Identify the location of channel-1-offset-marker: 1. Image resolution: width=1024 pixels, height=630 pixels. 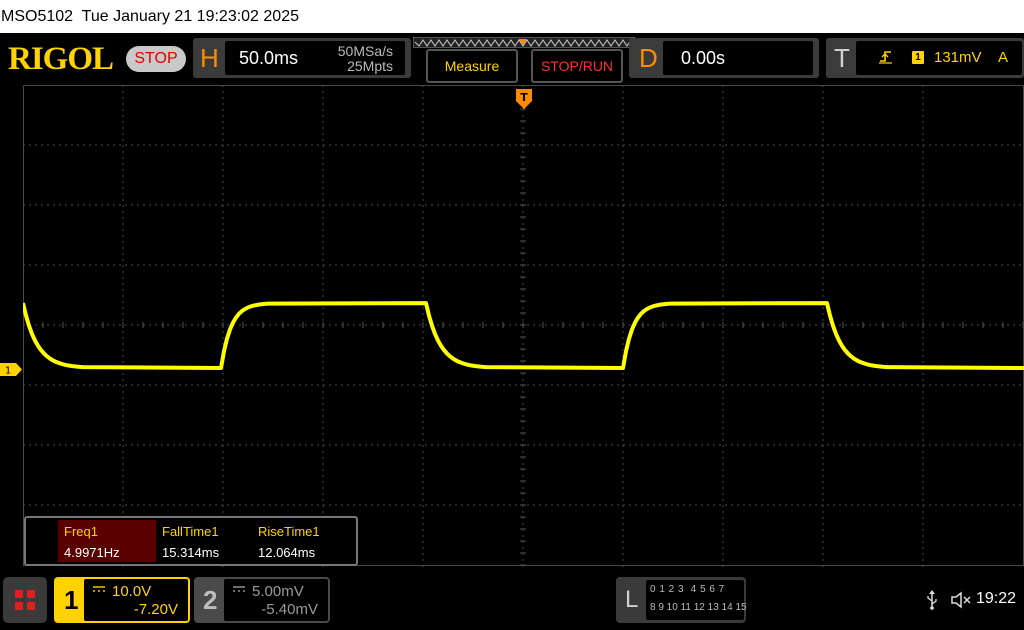
(11, 369).